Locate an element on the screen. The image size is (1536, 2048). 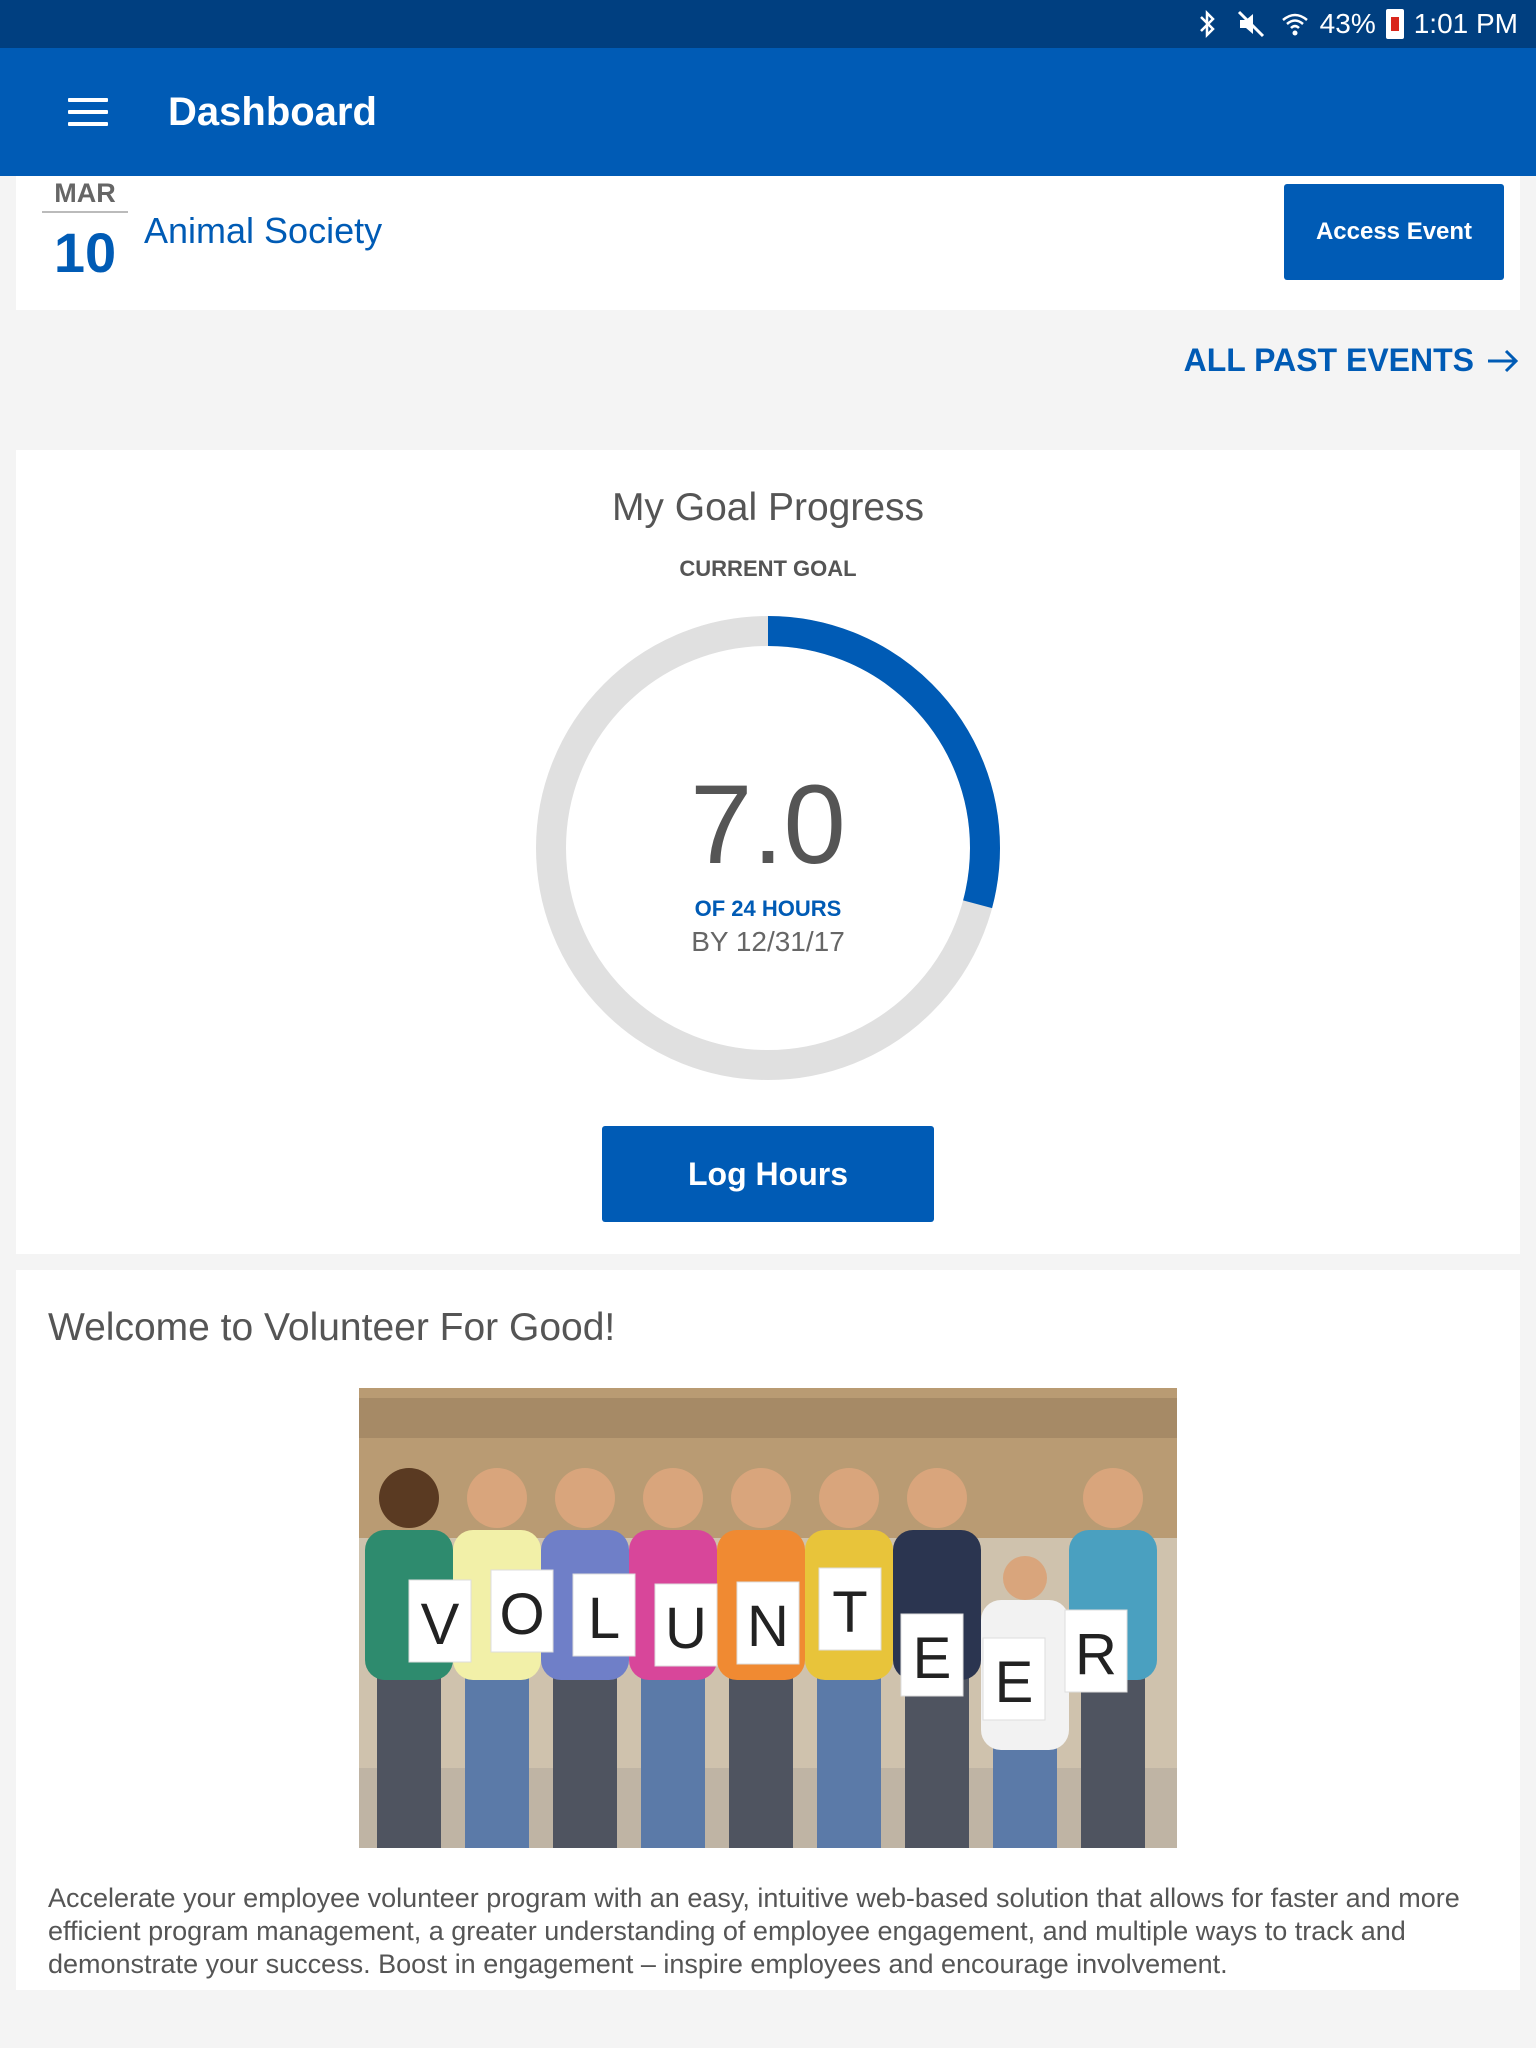
bluetooth-icon is located at coordinates (1207, 24).